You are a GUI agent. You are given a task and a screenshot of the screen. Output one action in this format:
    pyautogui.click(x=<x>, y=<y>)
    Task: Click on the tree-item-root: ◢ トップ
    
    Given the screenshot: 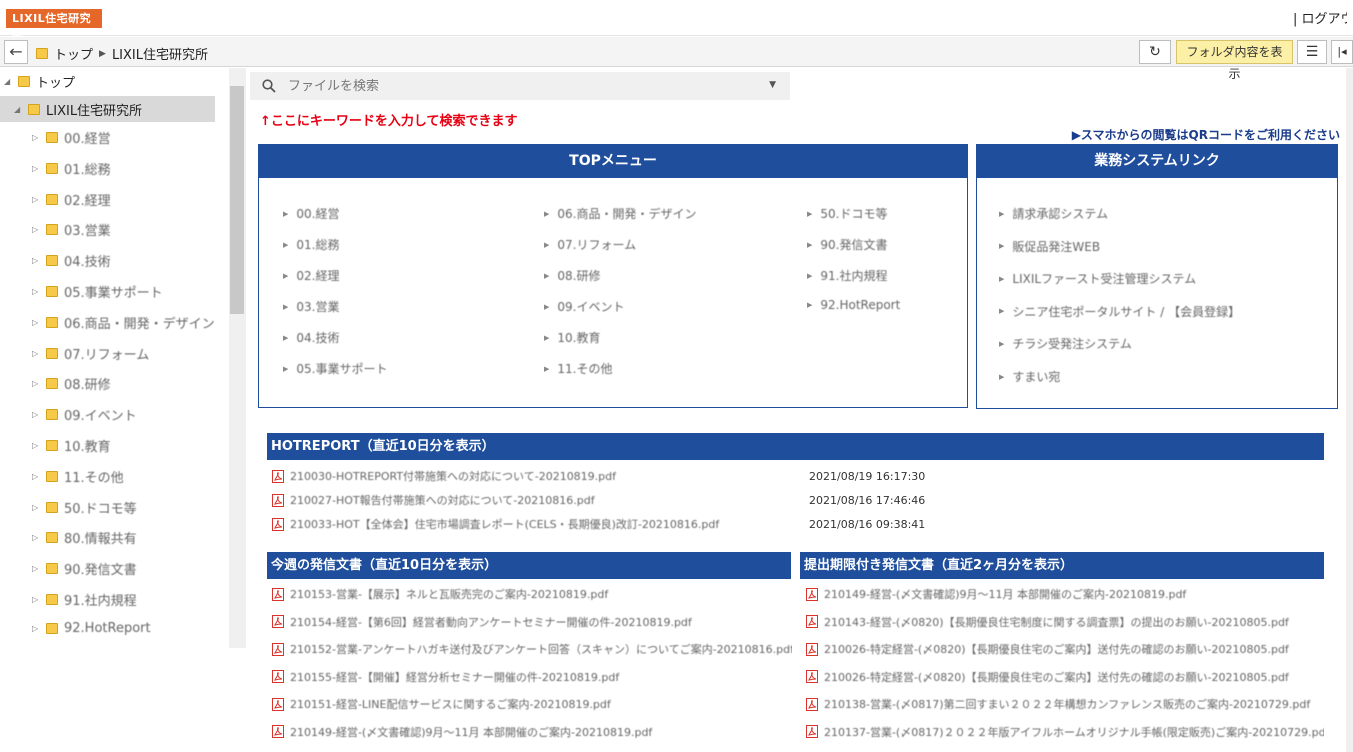 What is the action you would take?
    pyautogui.click(x=39, y=81)
    